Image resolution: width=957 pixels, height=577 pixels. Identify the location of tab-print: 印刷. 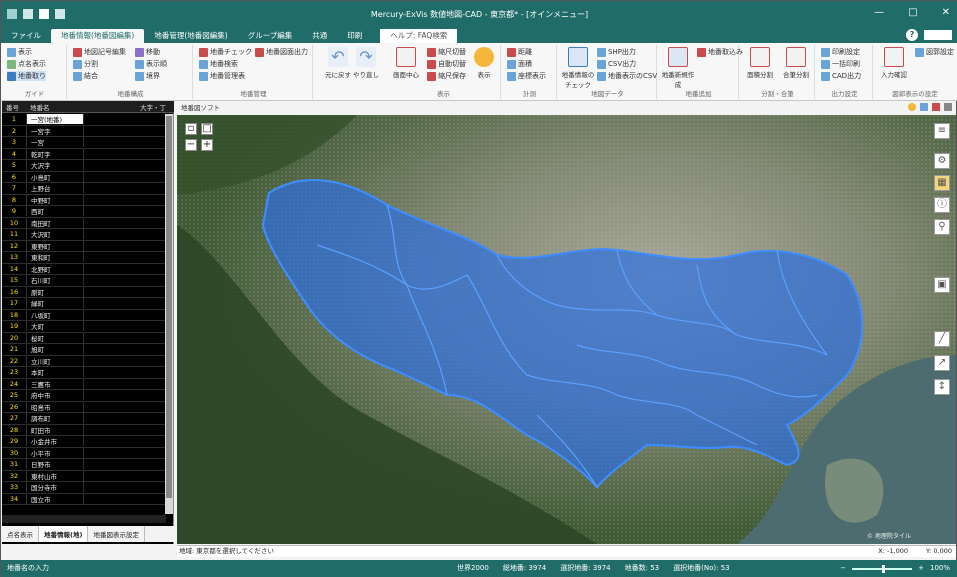
(354, 36).